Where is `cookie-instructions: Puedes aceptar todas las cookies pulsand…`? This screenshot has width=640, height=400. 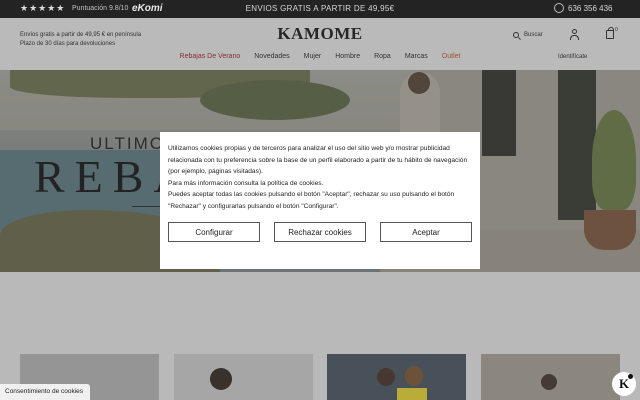
cookie-instructions: Puedes aceptar todas las cookies pulsand… is located at coordinates (311, 200).